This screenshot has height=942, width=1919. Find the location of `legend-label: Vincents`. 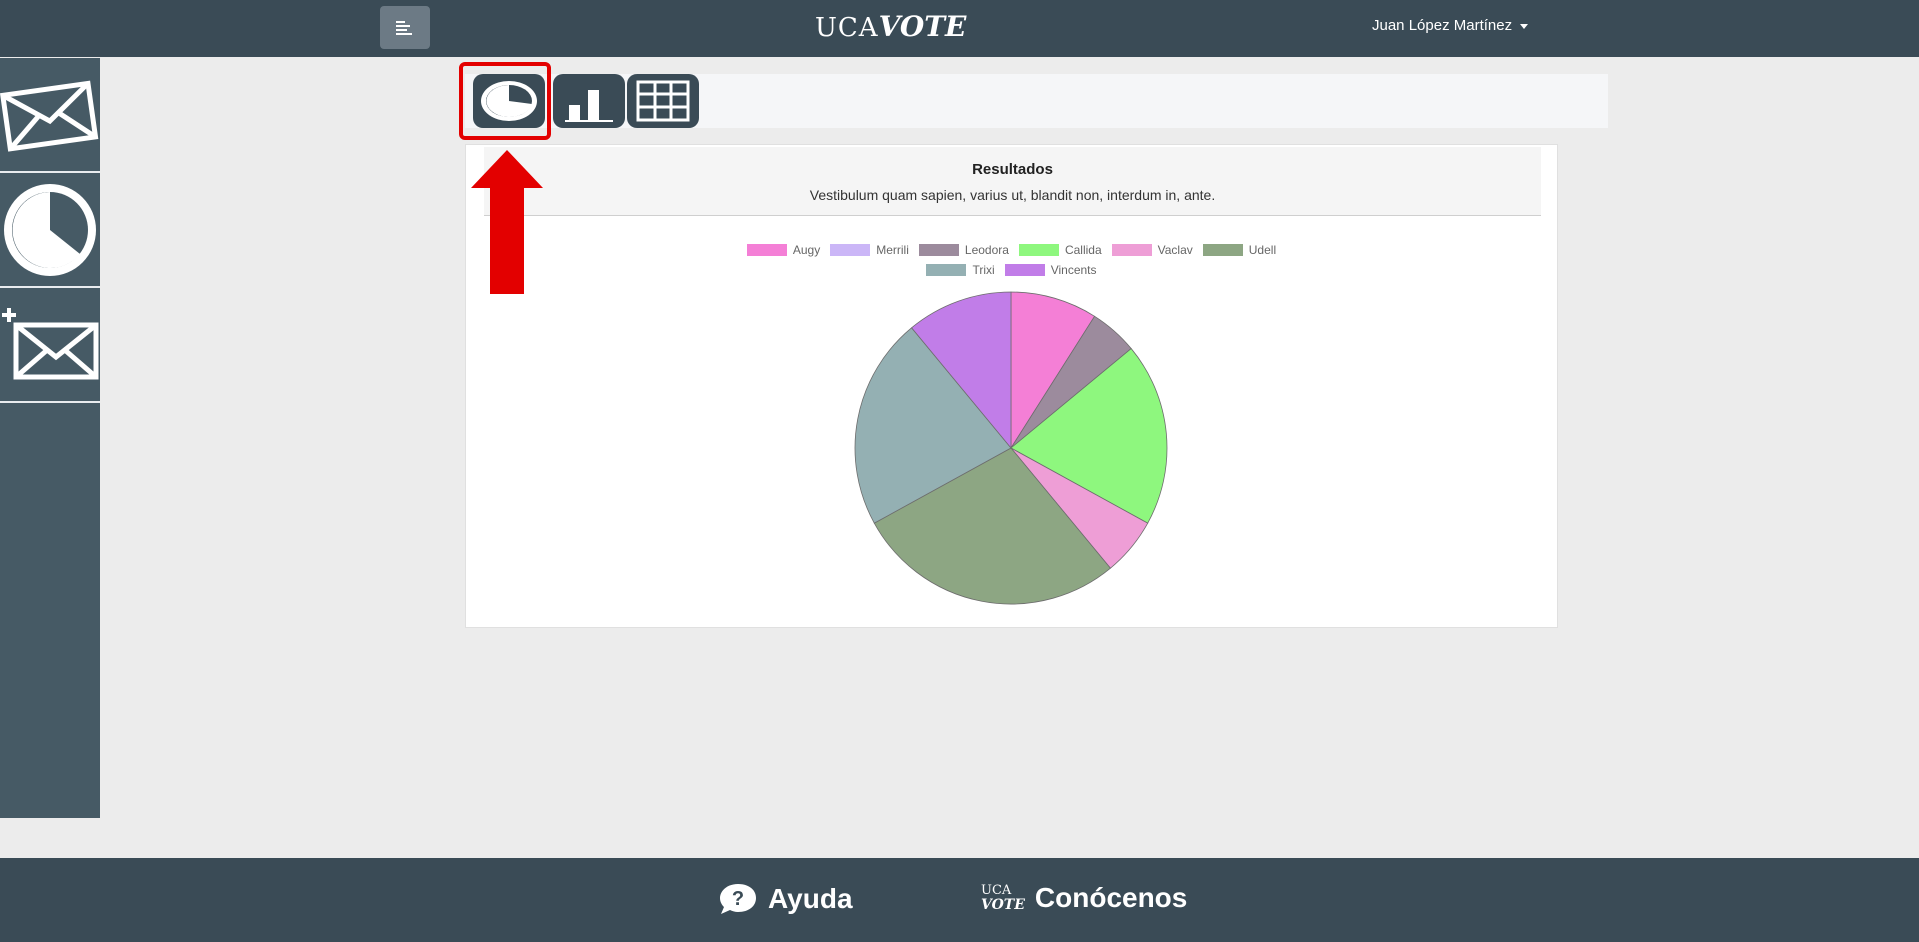

legend-label: Vincents is located at coordinates (1073, 270).